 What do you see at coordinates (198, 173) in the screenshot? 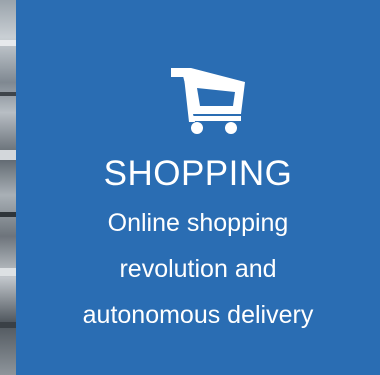
I see `tile-title: SHOPPING` at bounding box center [198, 173].